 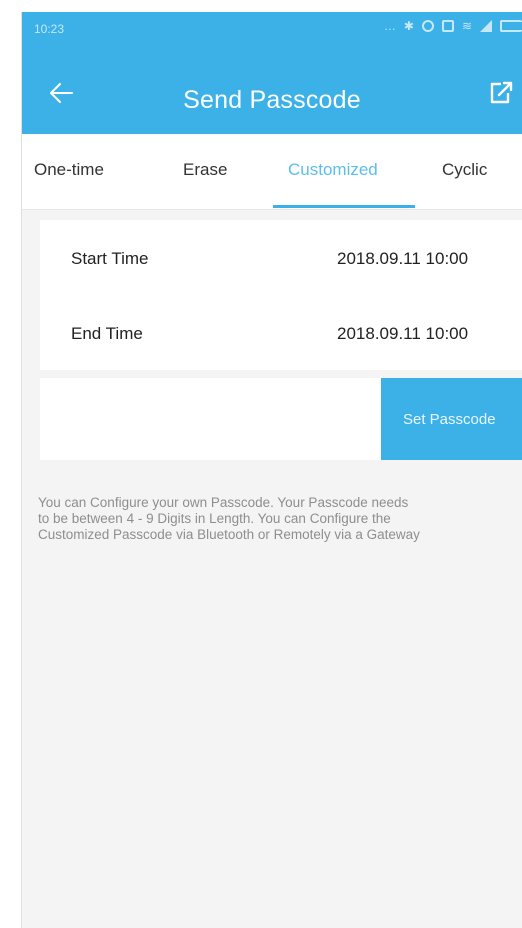 What do you see at coordinates (344, 206) in the screenshot?
I see `active-tab-indicator` at bounding box center [344, 206].